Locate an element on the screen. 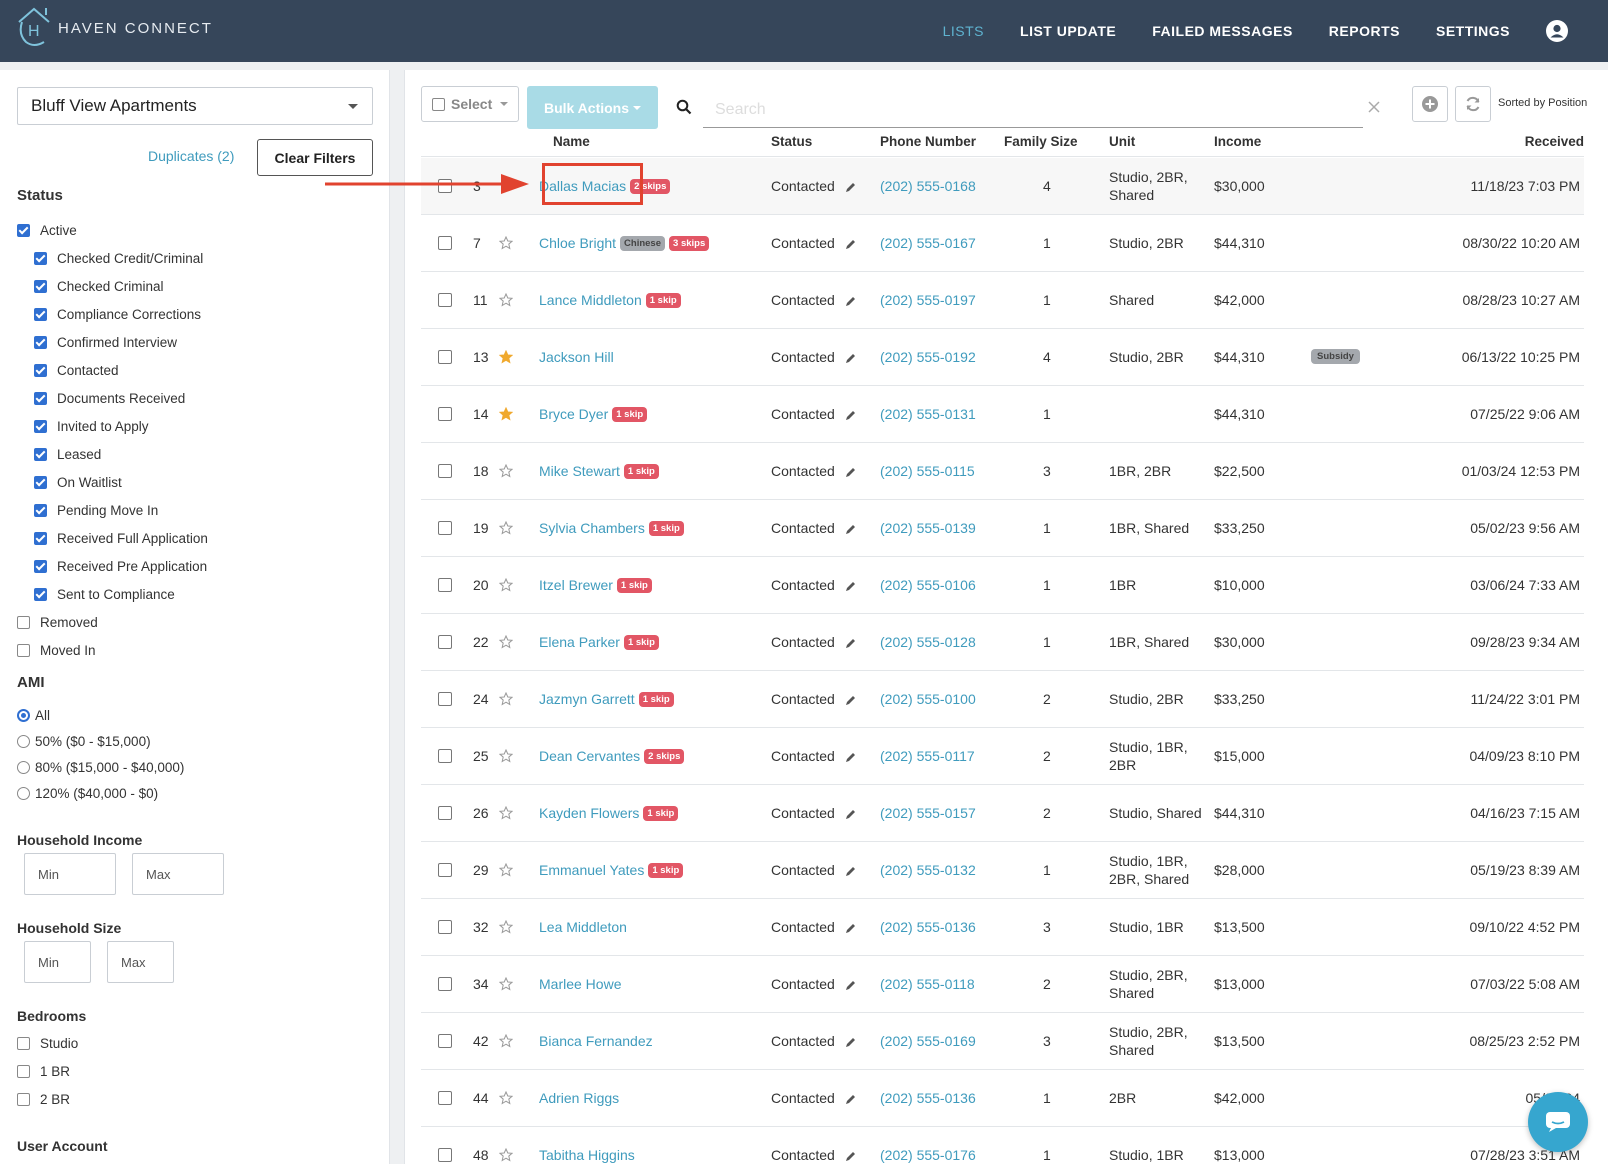 This screenshot has height=1164, width=1608. applicant-name-link: Lea Middleton is located at coordinates (583, 927).